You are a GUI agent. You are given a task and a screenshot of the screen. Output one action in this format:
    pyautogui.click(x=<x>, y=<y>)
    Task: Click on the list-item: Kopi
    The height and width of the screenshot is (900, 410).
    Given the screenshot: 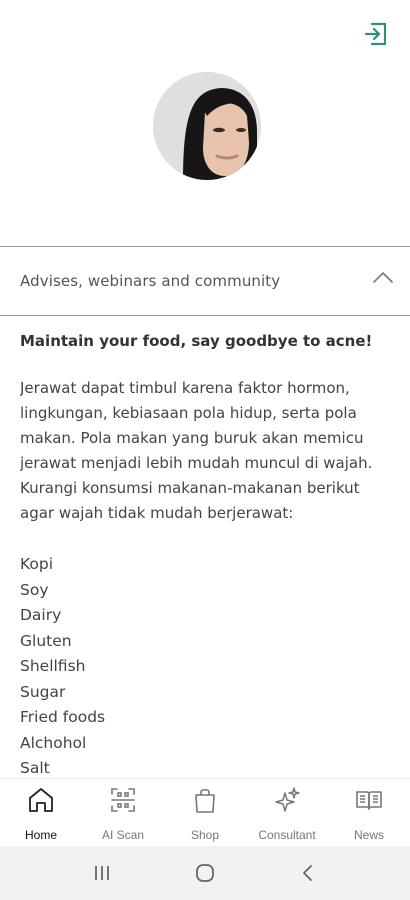 What is the action you would take?
    pyautogui.click(x=37, y=564)
    